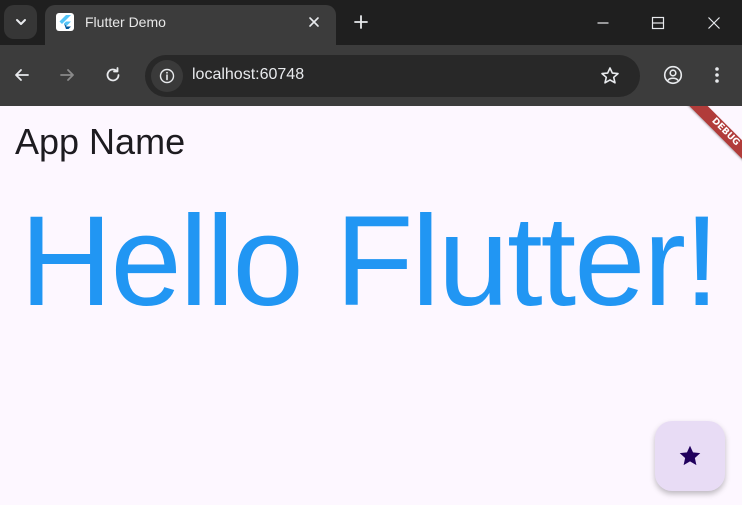 The height and width of the screenshot is (505, 742). Describe the element at coordinates (711, 141) in the screenshot. I see `debug-banner: DEBUG` at that location.